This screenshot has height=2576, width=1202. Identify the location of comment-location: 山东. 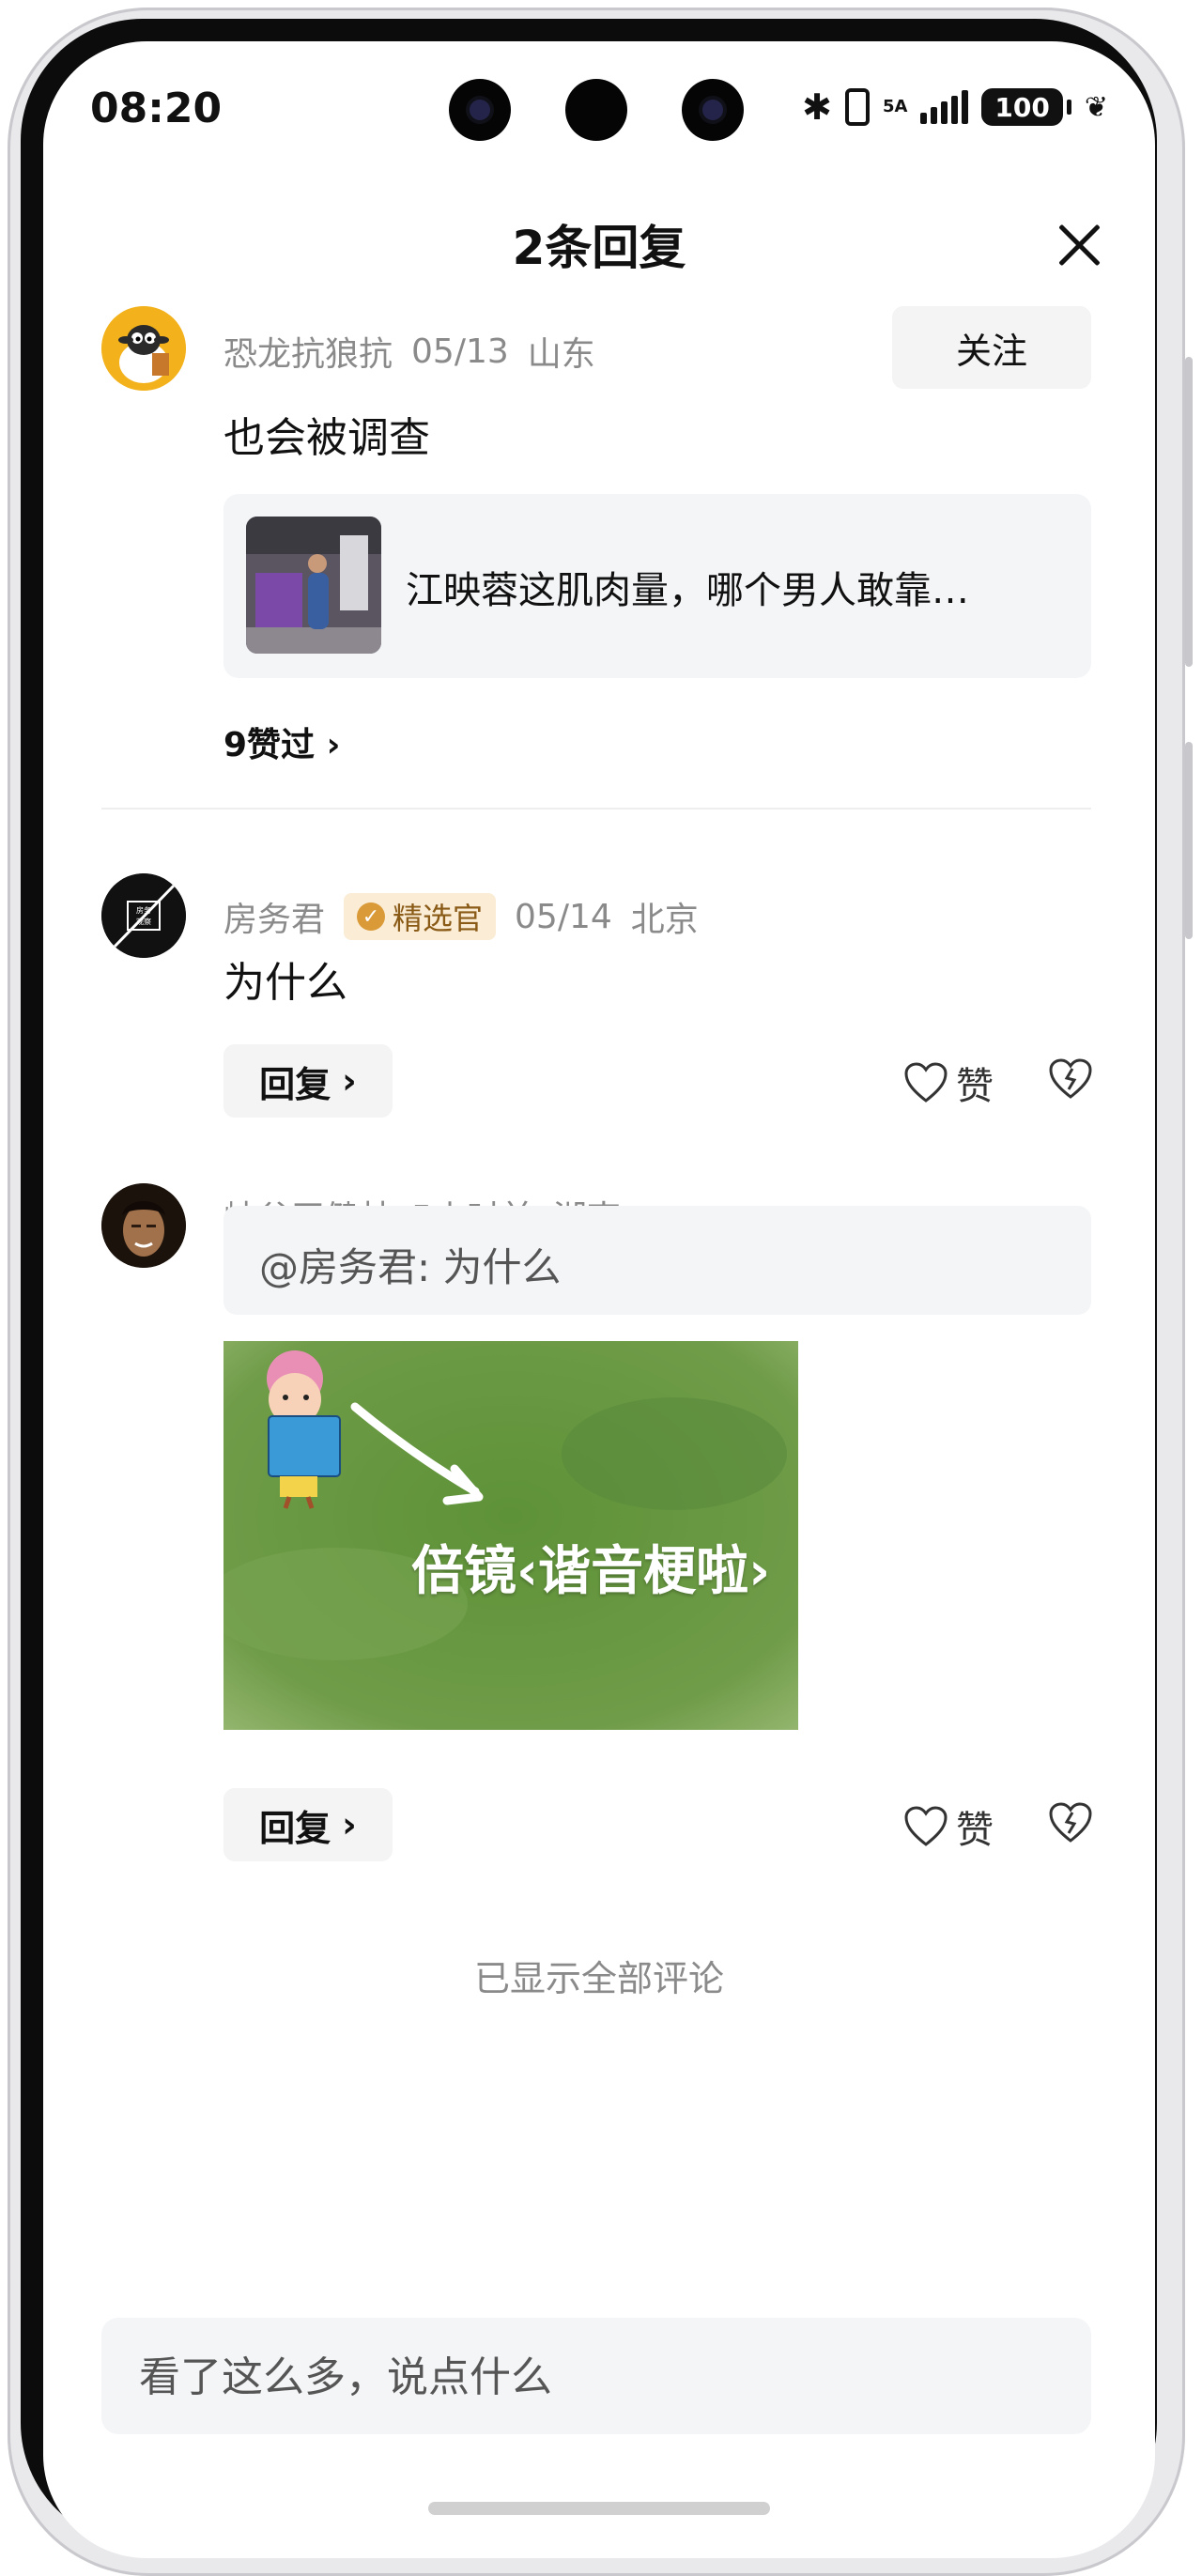
(561, 354).